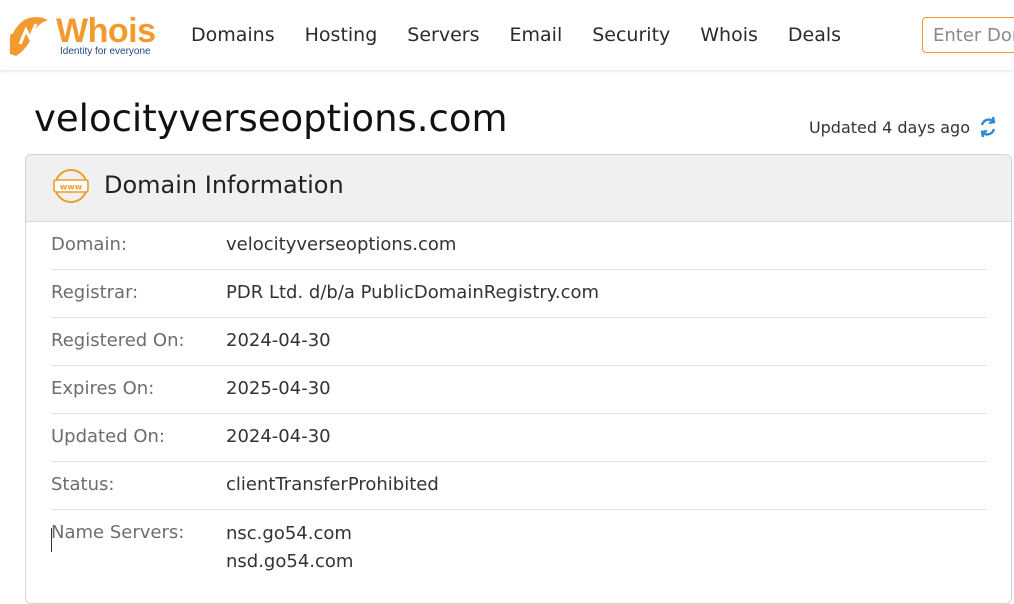 The height and width of the screenshot is (604, 1014). I want to click on row-value: velocityverseoptions.com, so click(341, 244).